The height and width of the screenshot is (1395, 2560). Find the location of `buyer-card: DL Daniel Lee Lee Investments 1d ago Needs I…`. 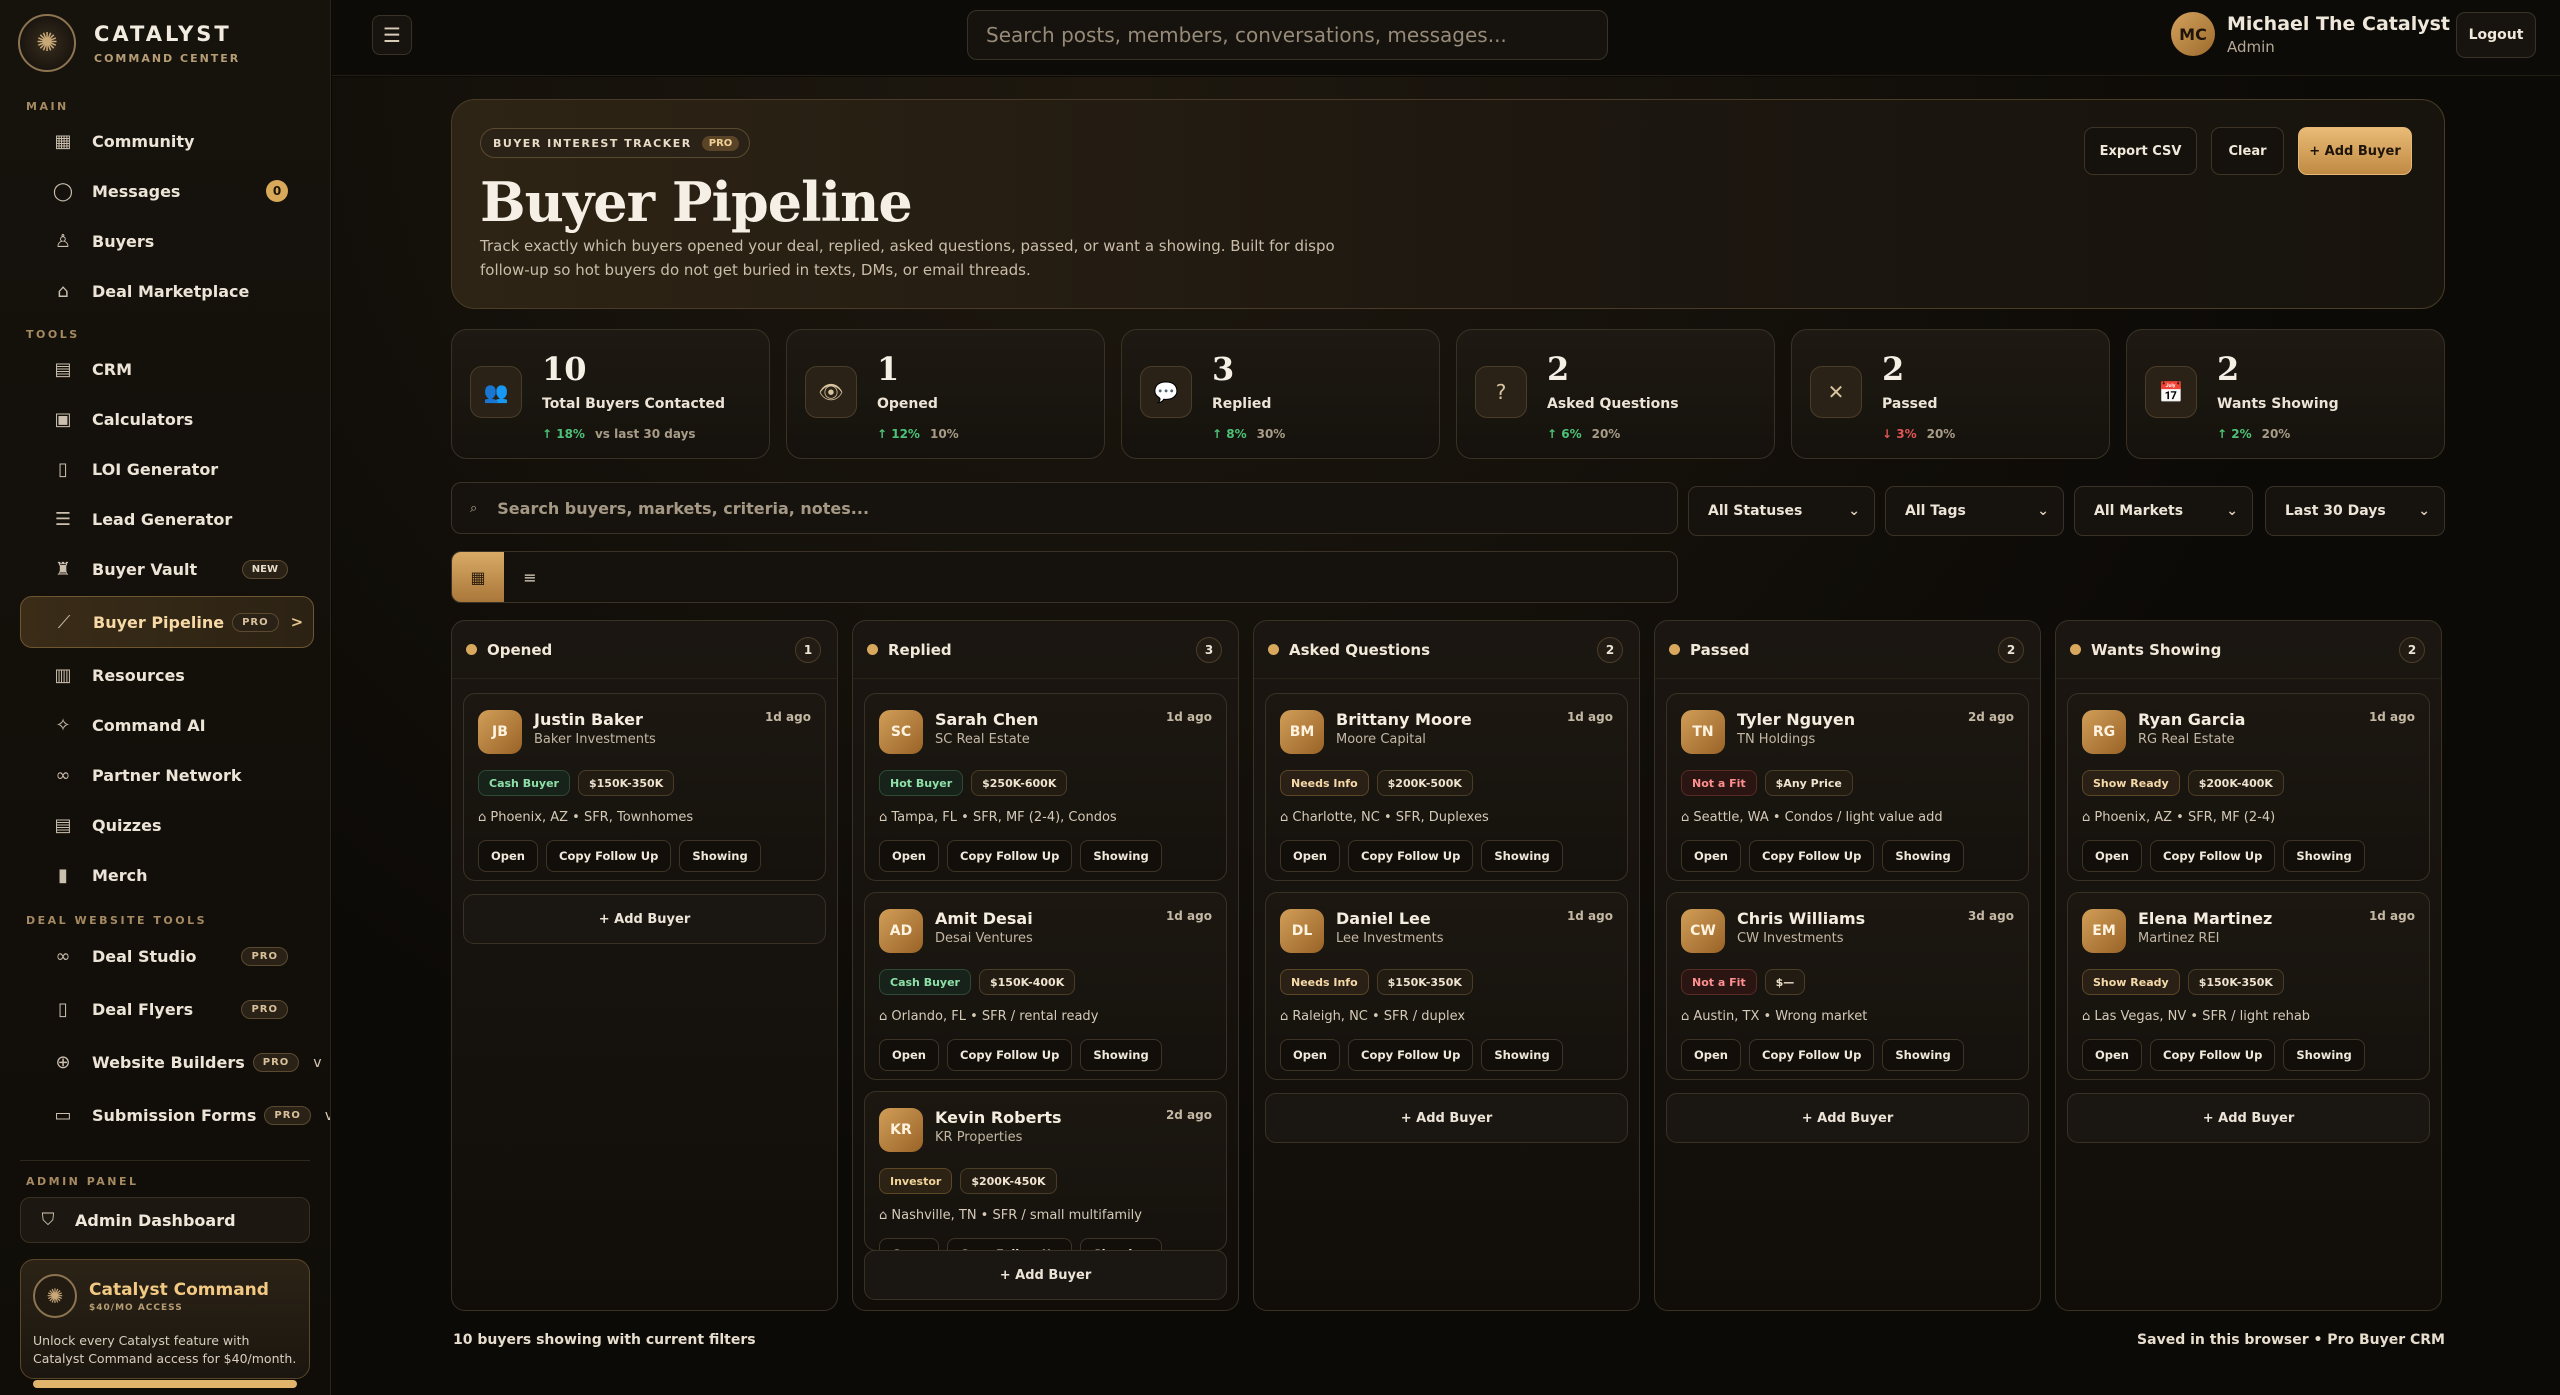

buyer-card: DL Daniel Lee Lee Investments 1d ago Needs I… is located at coordinates (1446, 986).